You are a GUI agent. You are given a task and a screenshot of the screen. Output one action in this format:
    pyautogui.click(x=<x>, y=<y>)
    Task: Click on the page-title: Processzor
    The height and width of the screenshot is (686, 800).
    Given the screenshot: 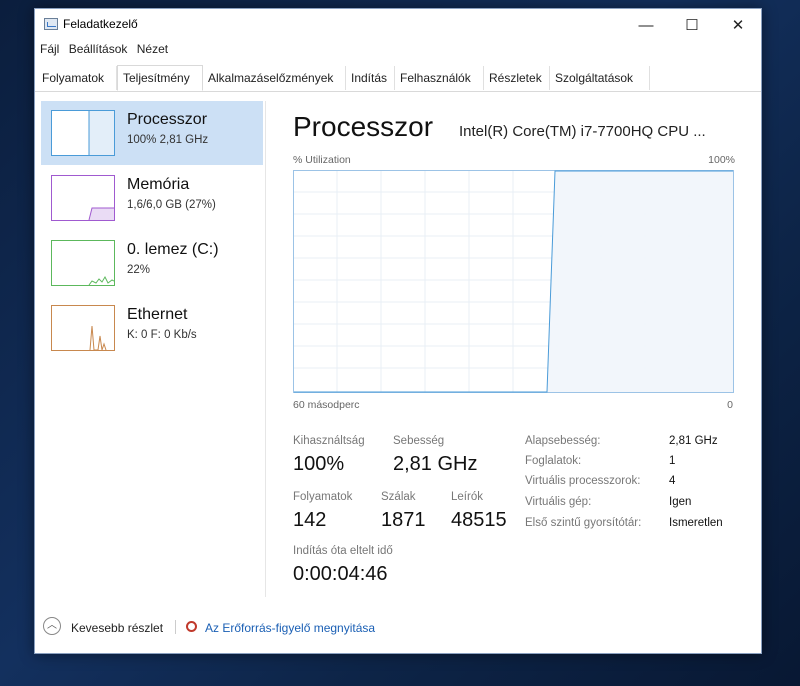 What is the action you would take?
    pyautogui.click(x=363, y=126)
    